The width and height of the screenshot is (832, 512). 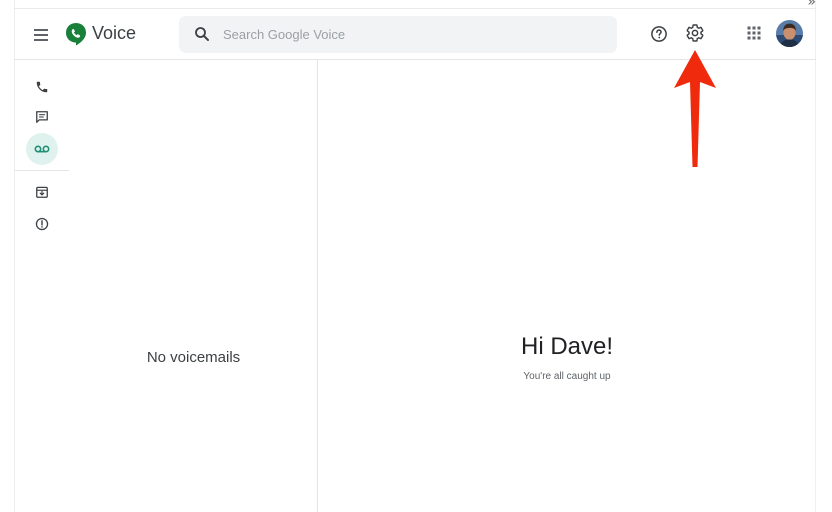 I want to click on archive-icon, so click(x=42, y=192).